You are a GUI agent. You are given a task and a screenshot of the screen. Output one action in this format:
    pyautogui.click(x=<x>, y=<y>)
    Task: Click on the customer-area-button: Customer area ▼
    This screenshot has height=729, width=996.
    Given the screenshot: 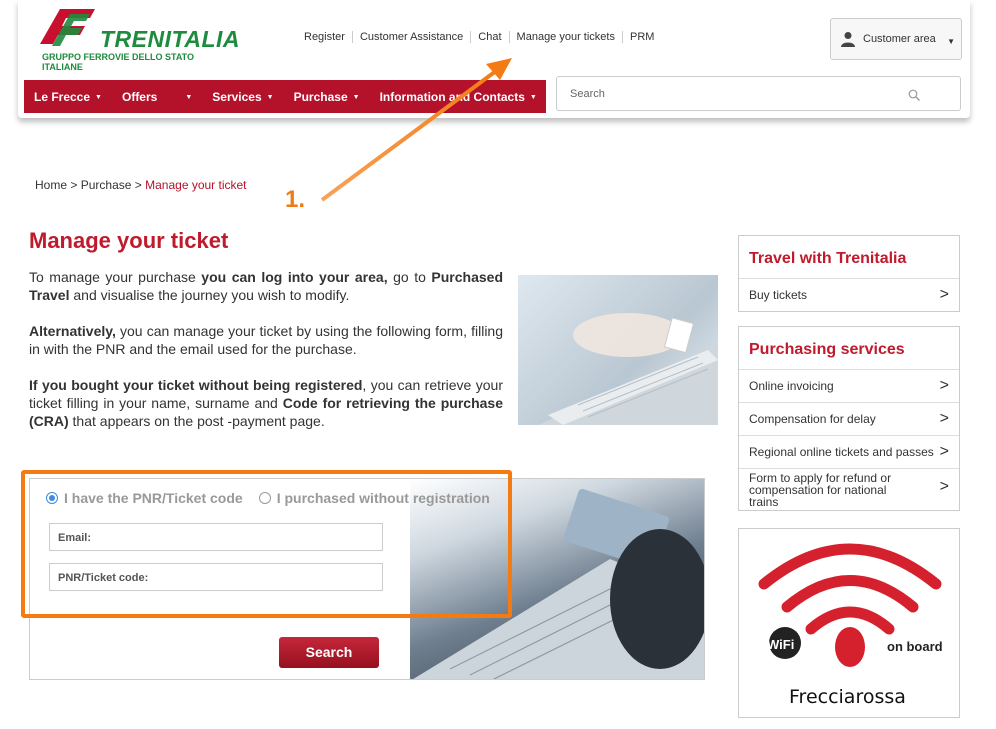 What is the action you would take?
    pyautogui.click(x=896, y=39)
    